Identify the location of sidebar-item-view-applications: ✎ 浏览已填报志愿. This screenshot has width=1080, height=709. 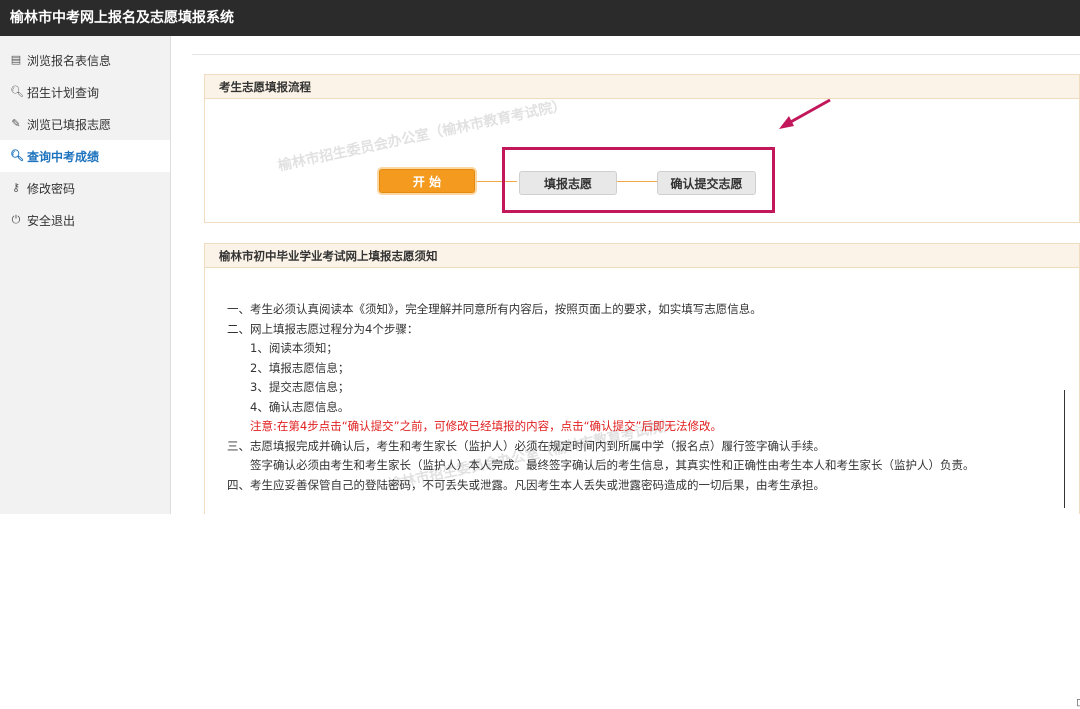
(85, 124).